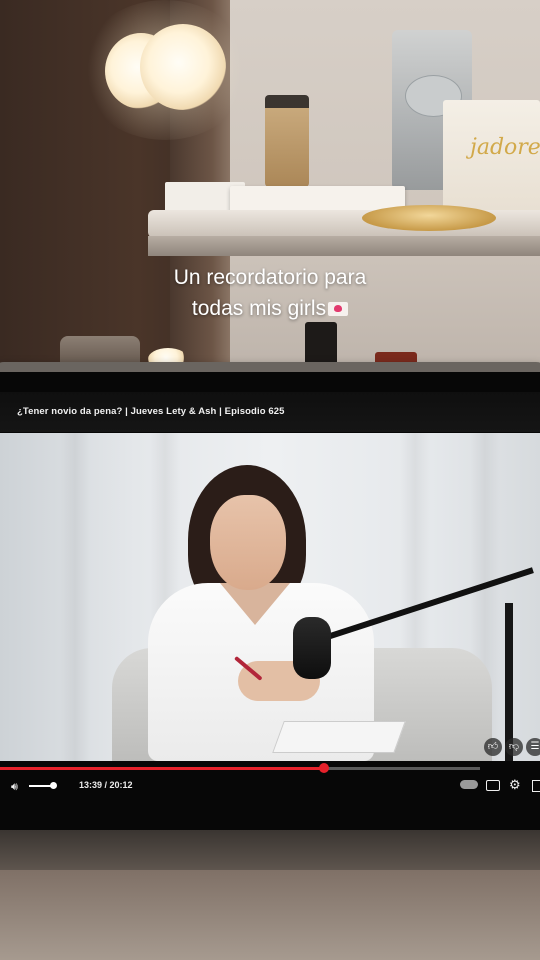 The width and height of the screenshot is (540, 960). I want to click on like-icon: 👍︎, so click(493, 747).